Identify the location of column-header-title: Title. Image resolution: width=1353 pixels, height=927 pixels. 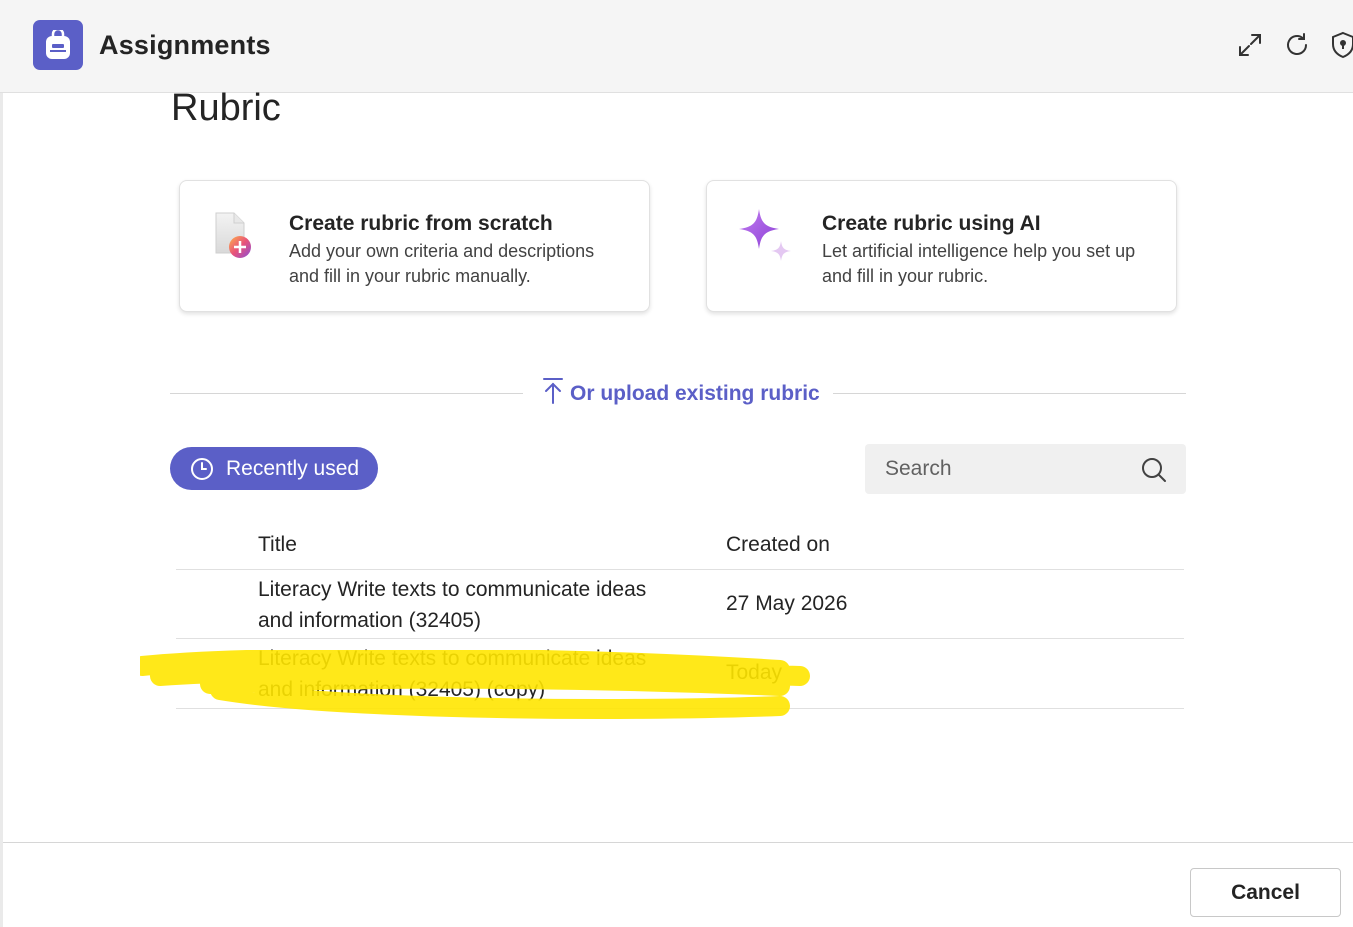
(277, 545).